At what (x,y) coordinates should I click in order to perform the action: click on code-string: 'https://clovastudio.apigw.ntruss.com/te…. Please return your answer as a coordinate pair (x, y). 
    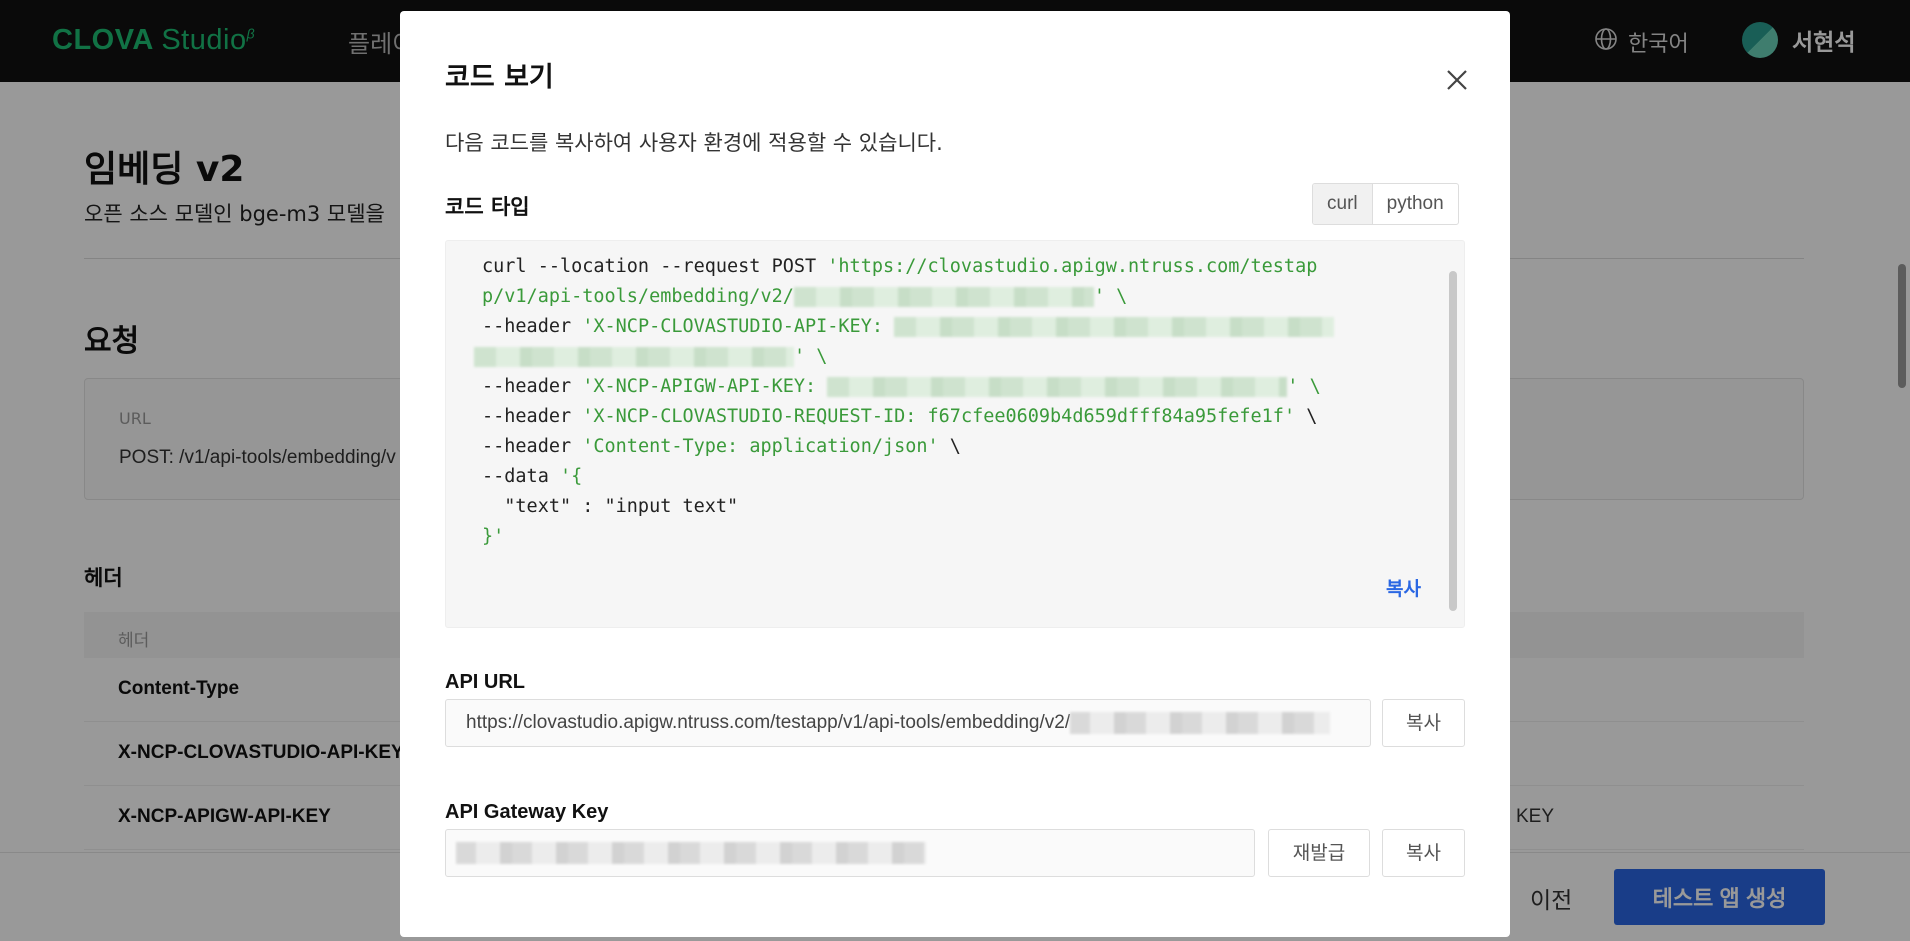
    Looking at the image, I should click on (1072, 266).